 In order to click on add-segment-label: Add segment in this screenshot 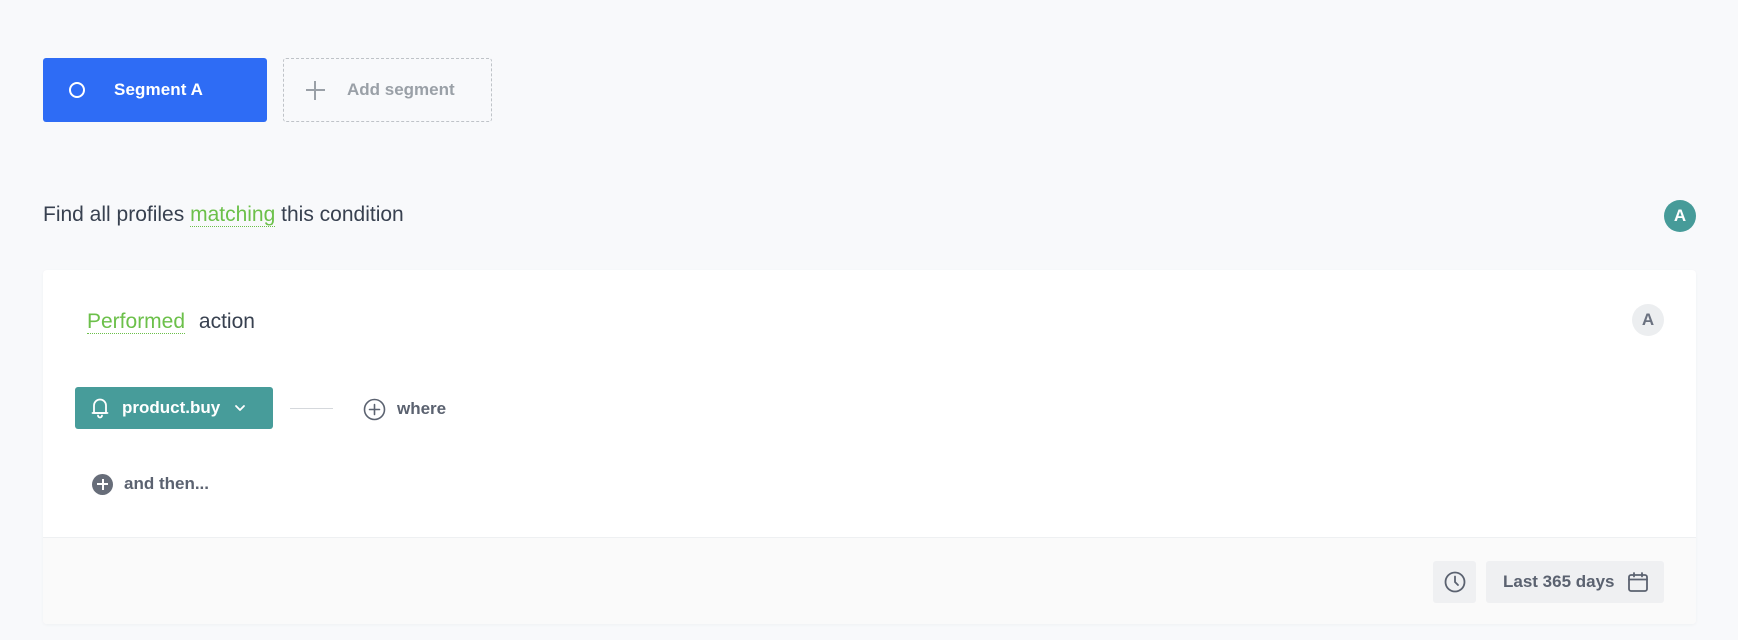, I will do `click(401, 89)`.